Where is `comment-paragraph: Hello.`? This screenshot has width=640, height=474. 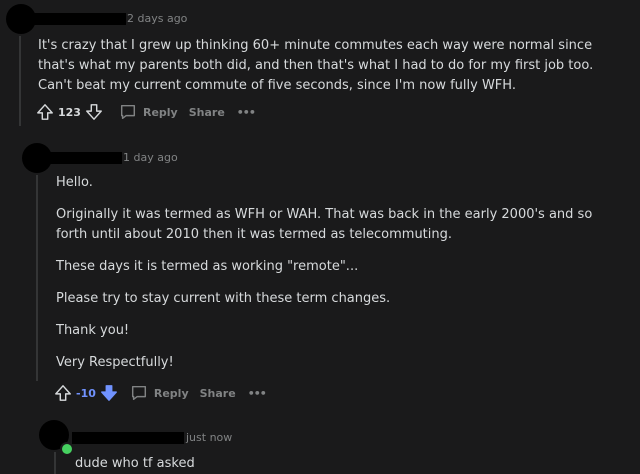
comment-paragraph: Hello. is located at coordinates (74, 182).